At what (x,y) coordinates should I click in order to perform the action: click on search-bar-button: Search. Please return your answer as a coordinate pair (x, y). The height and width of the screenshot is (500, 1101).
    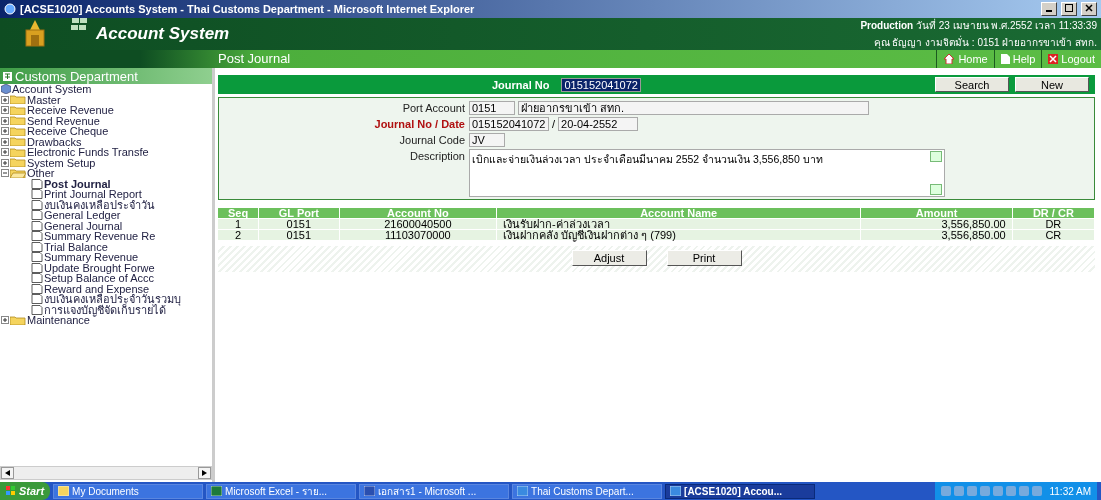
    Looking at the image, I should click on (972, 84).